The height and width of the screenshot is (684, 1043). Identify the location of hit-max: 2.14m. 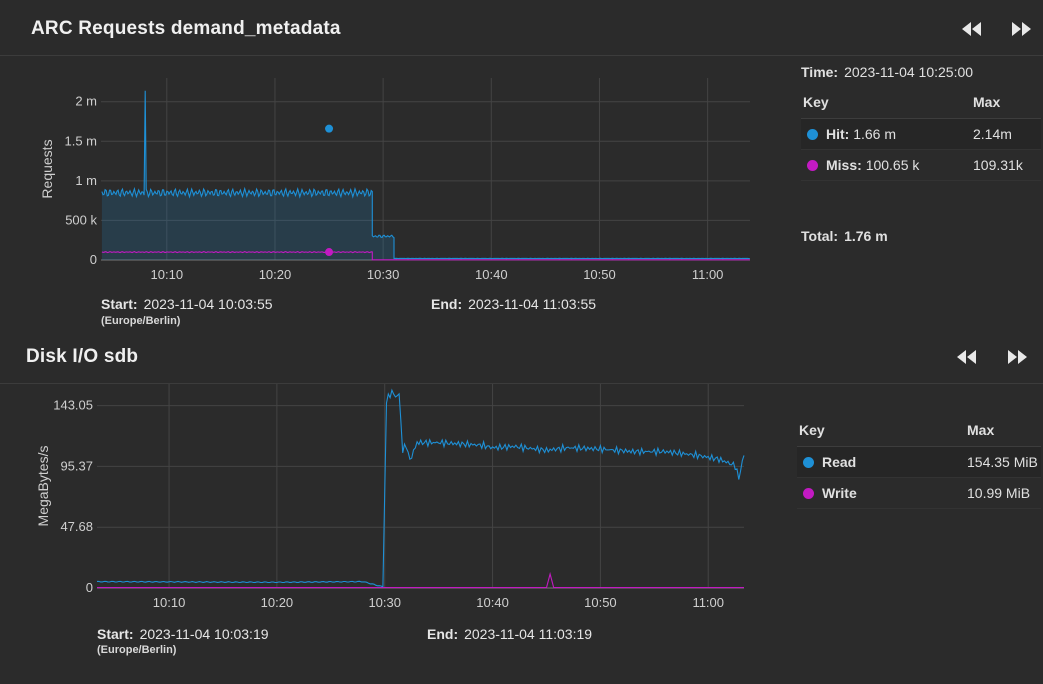
(1006, 134).